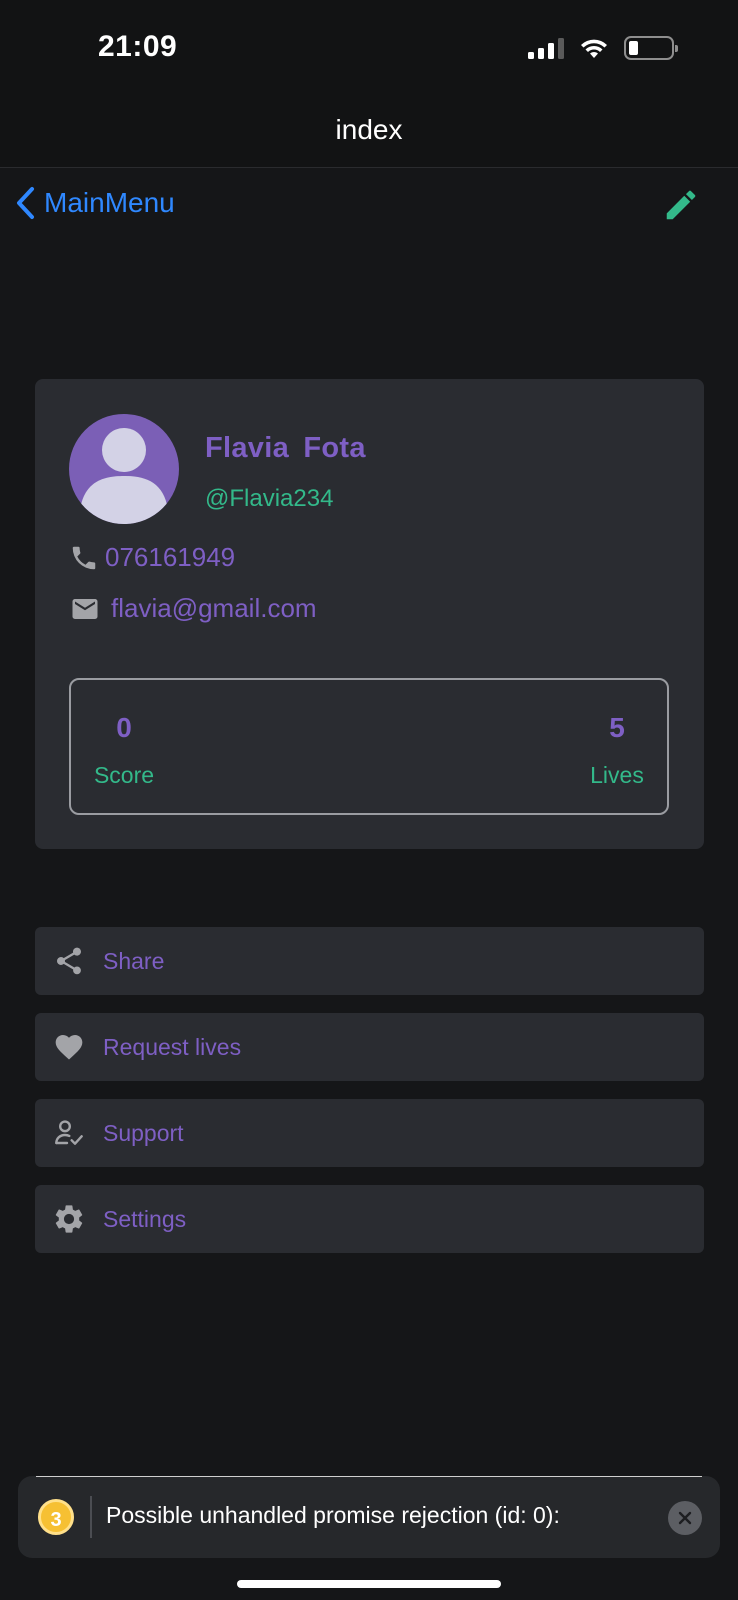  I want to click on pencil-icon, so click(681, 205).